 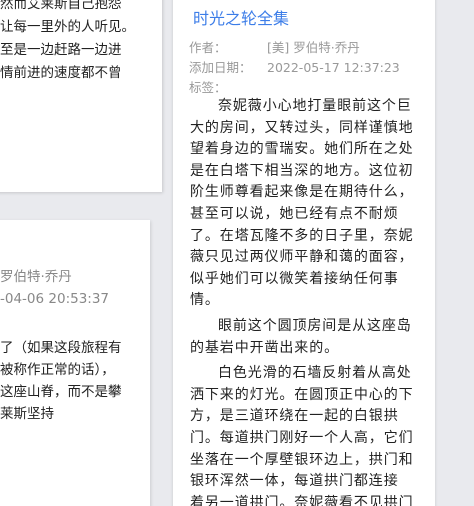 What do you see at coordinates (27, 414) in the screenshot?
I see `excerpt-line: 莱斯坚持` at bounding box center [27, 414].